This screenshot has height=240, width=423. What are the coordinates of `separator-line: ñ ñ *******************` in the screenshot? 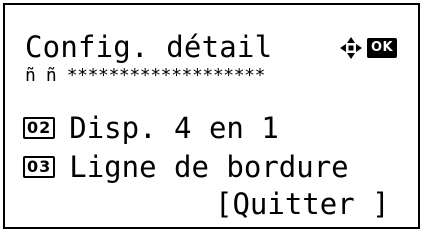 It's located at (145, 75).